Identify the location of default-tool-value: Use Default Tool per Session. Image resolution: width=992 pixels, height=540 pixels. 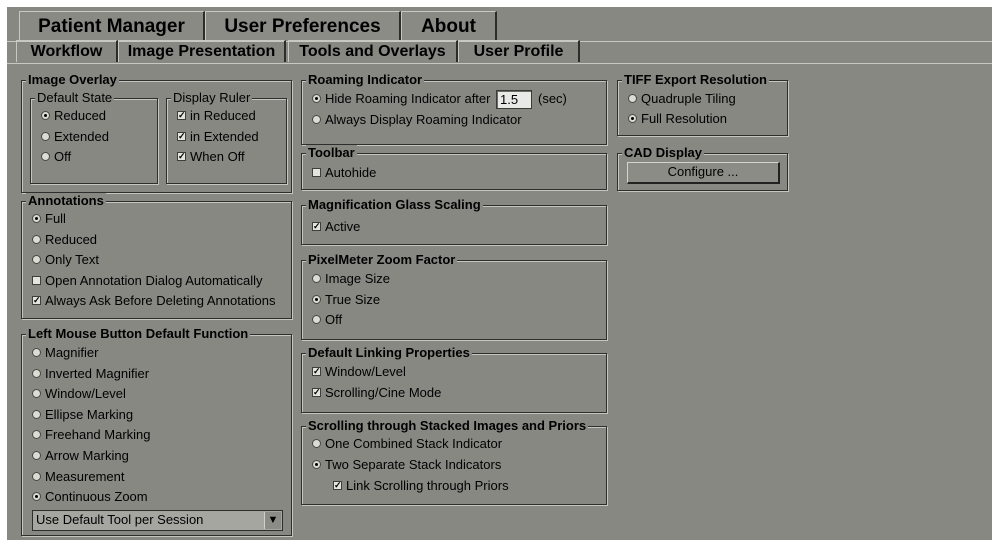
(120, 519).